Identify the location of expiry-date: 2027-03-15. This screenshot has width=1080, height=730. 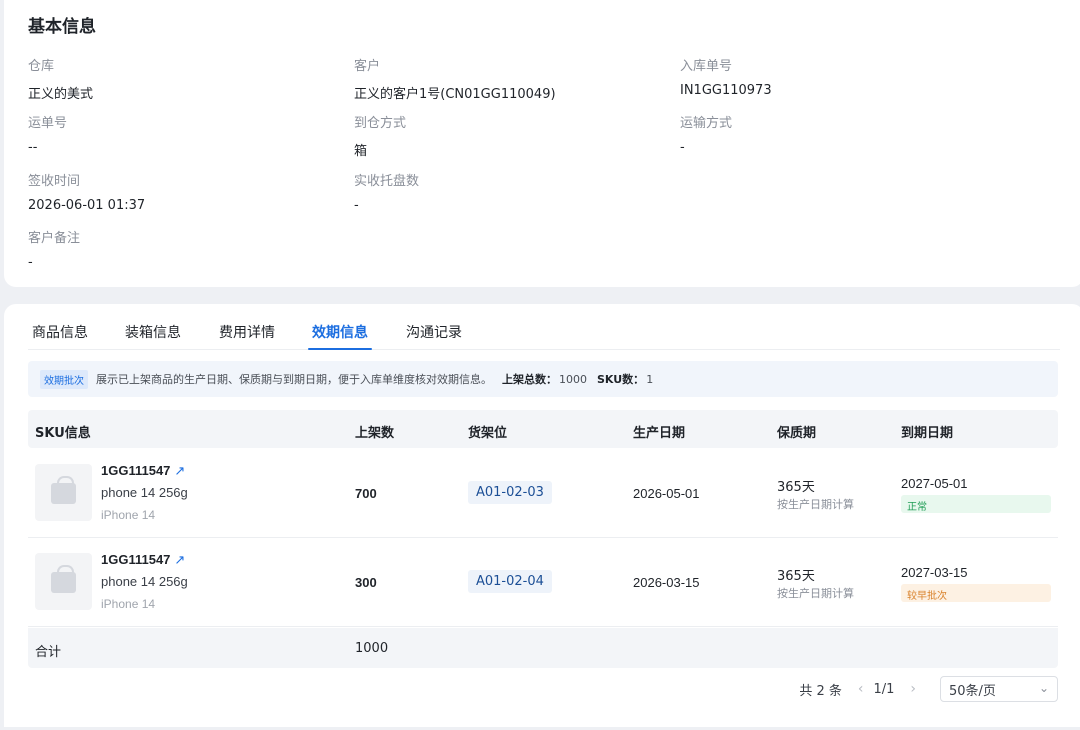
(934, 572).